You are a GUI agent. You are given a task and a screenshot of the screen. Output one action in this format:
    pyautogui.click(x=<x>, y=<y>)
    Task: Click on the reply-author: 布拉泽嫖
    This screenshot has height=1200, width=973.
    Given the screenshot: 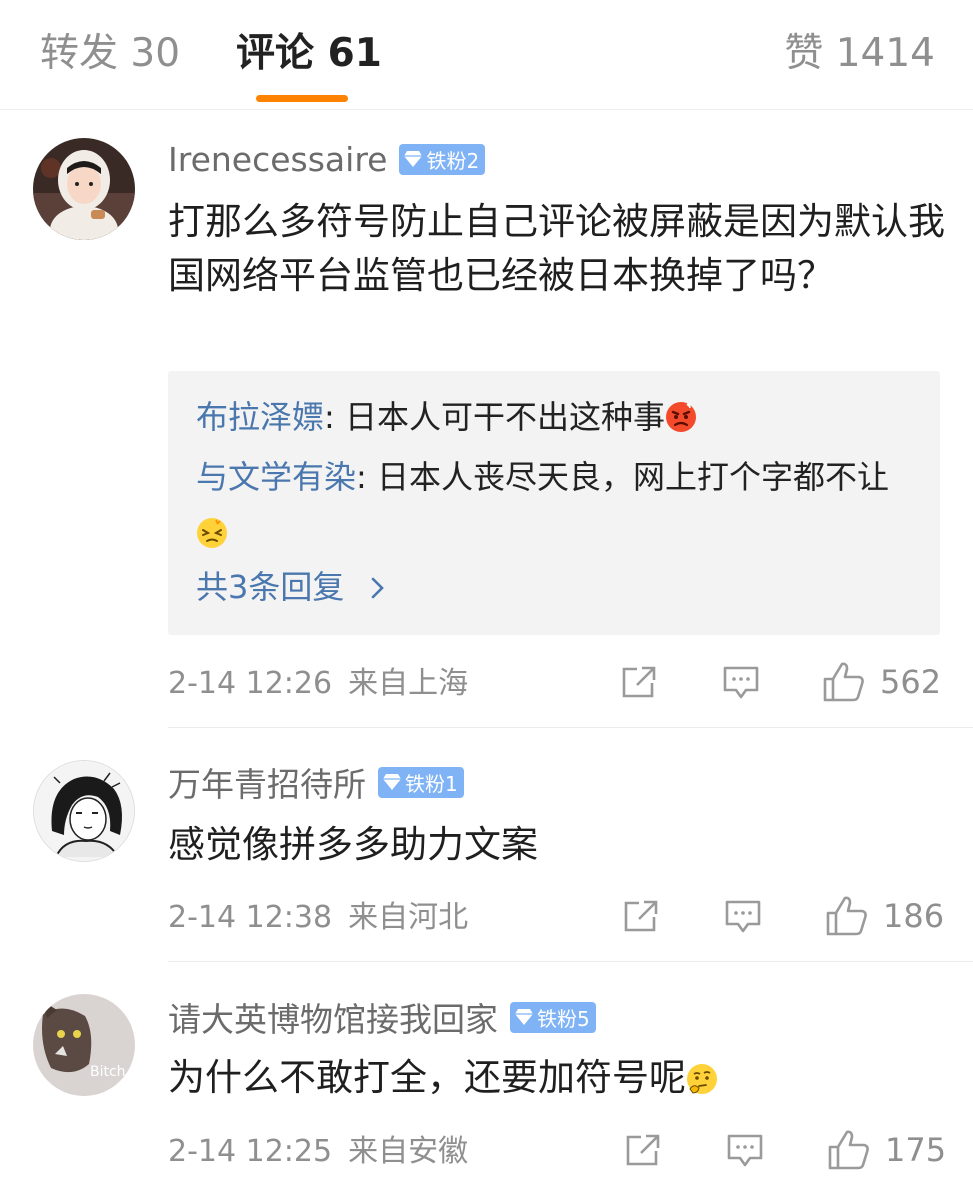 What is the action you would take?
    pyautogui.click(x=260, y=417)
    